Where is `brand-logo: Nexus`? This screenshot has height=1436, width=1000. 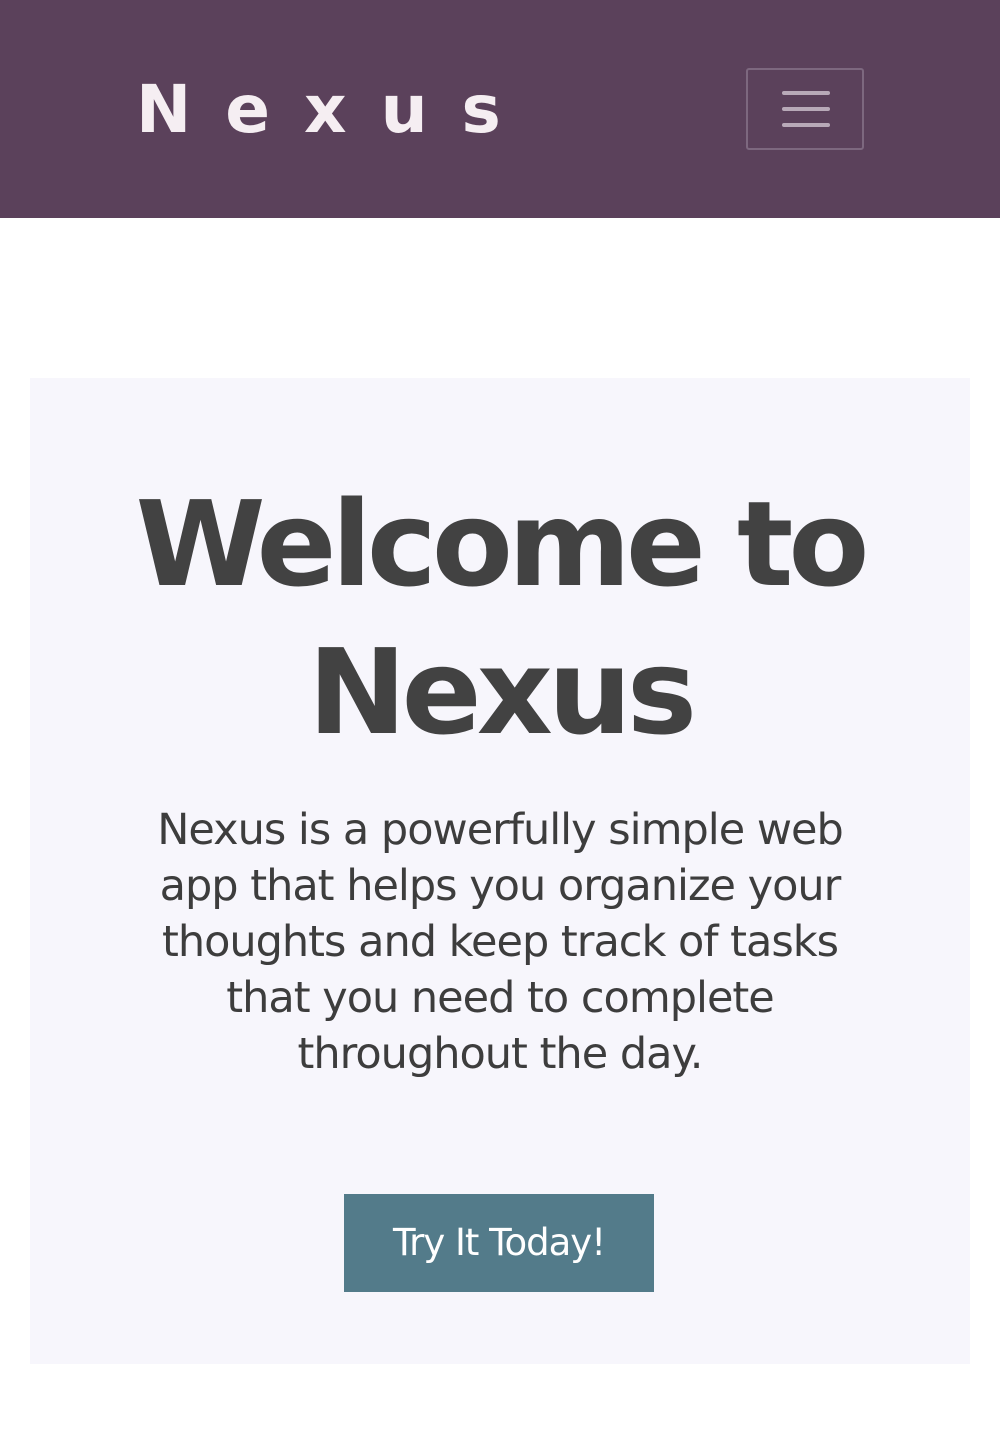
brand-logo: Nexus is located at coordinates (335, 110).